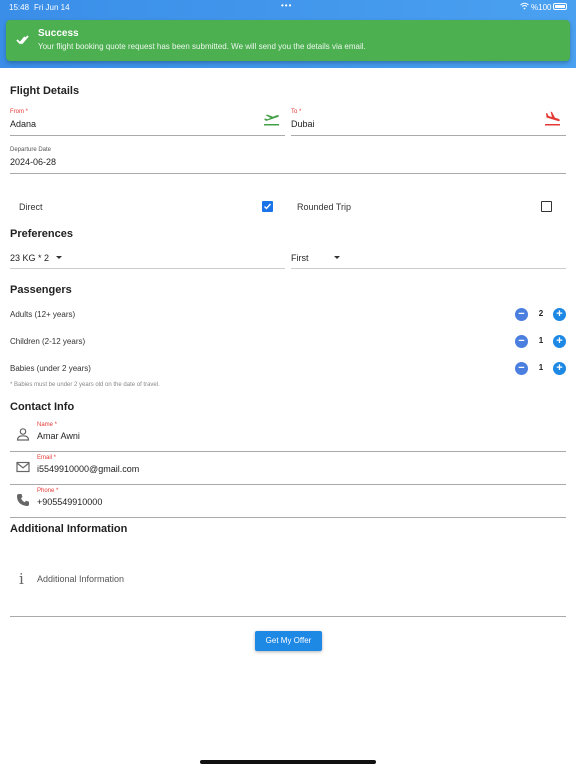 The height and width of the screenshot is (768, 576). I want to click on phone-label: Phone *, so click(48, 491).